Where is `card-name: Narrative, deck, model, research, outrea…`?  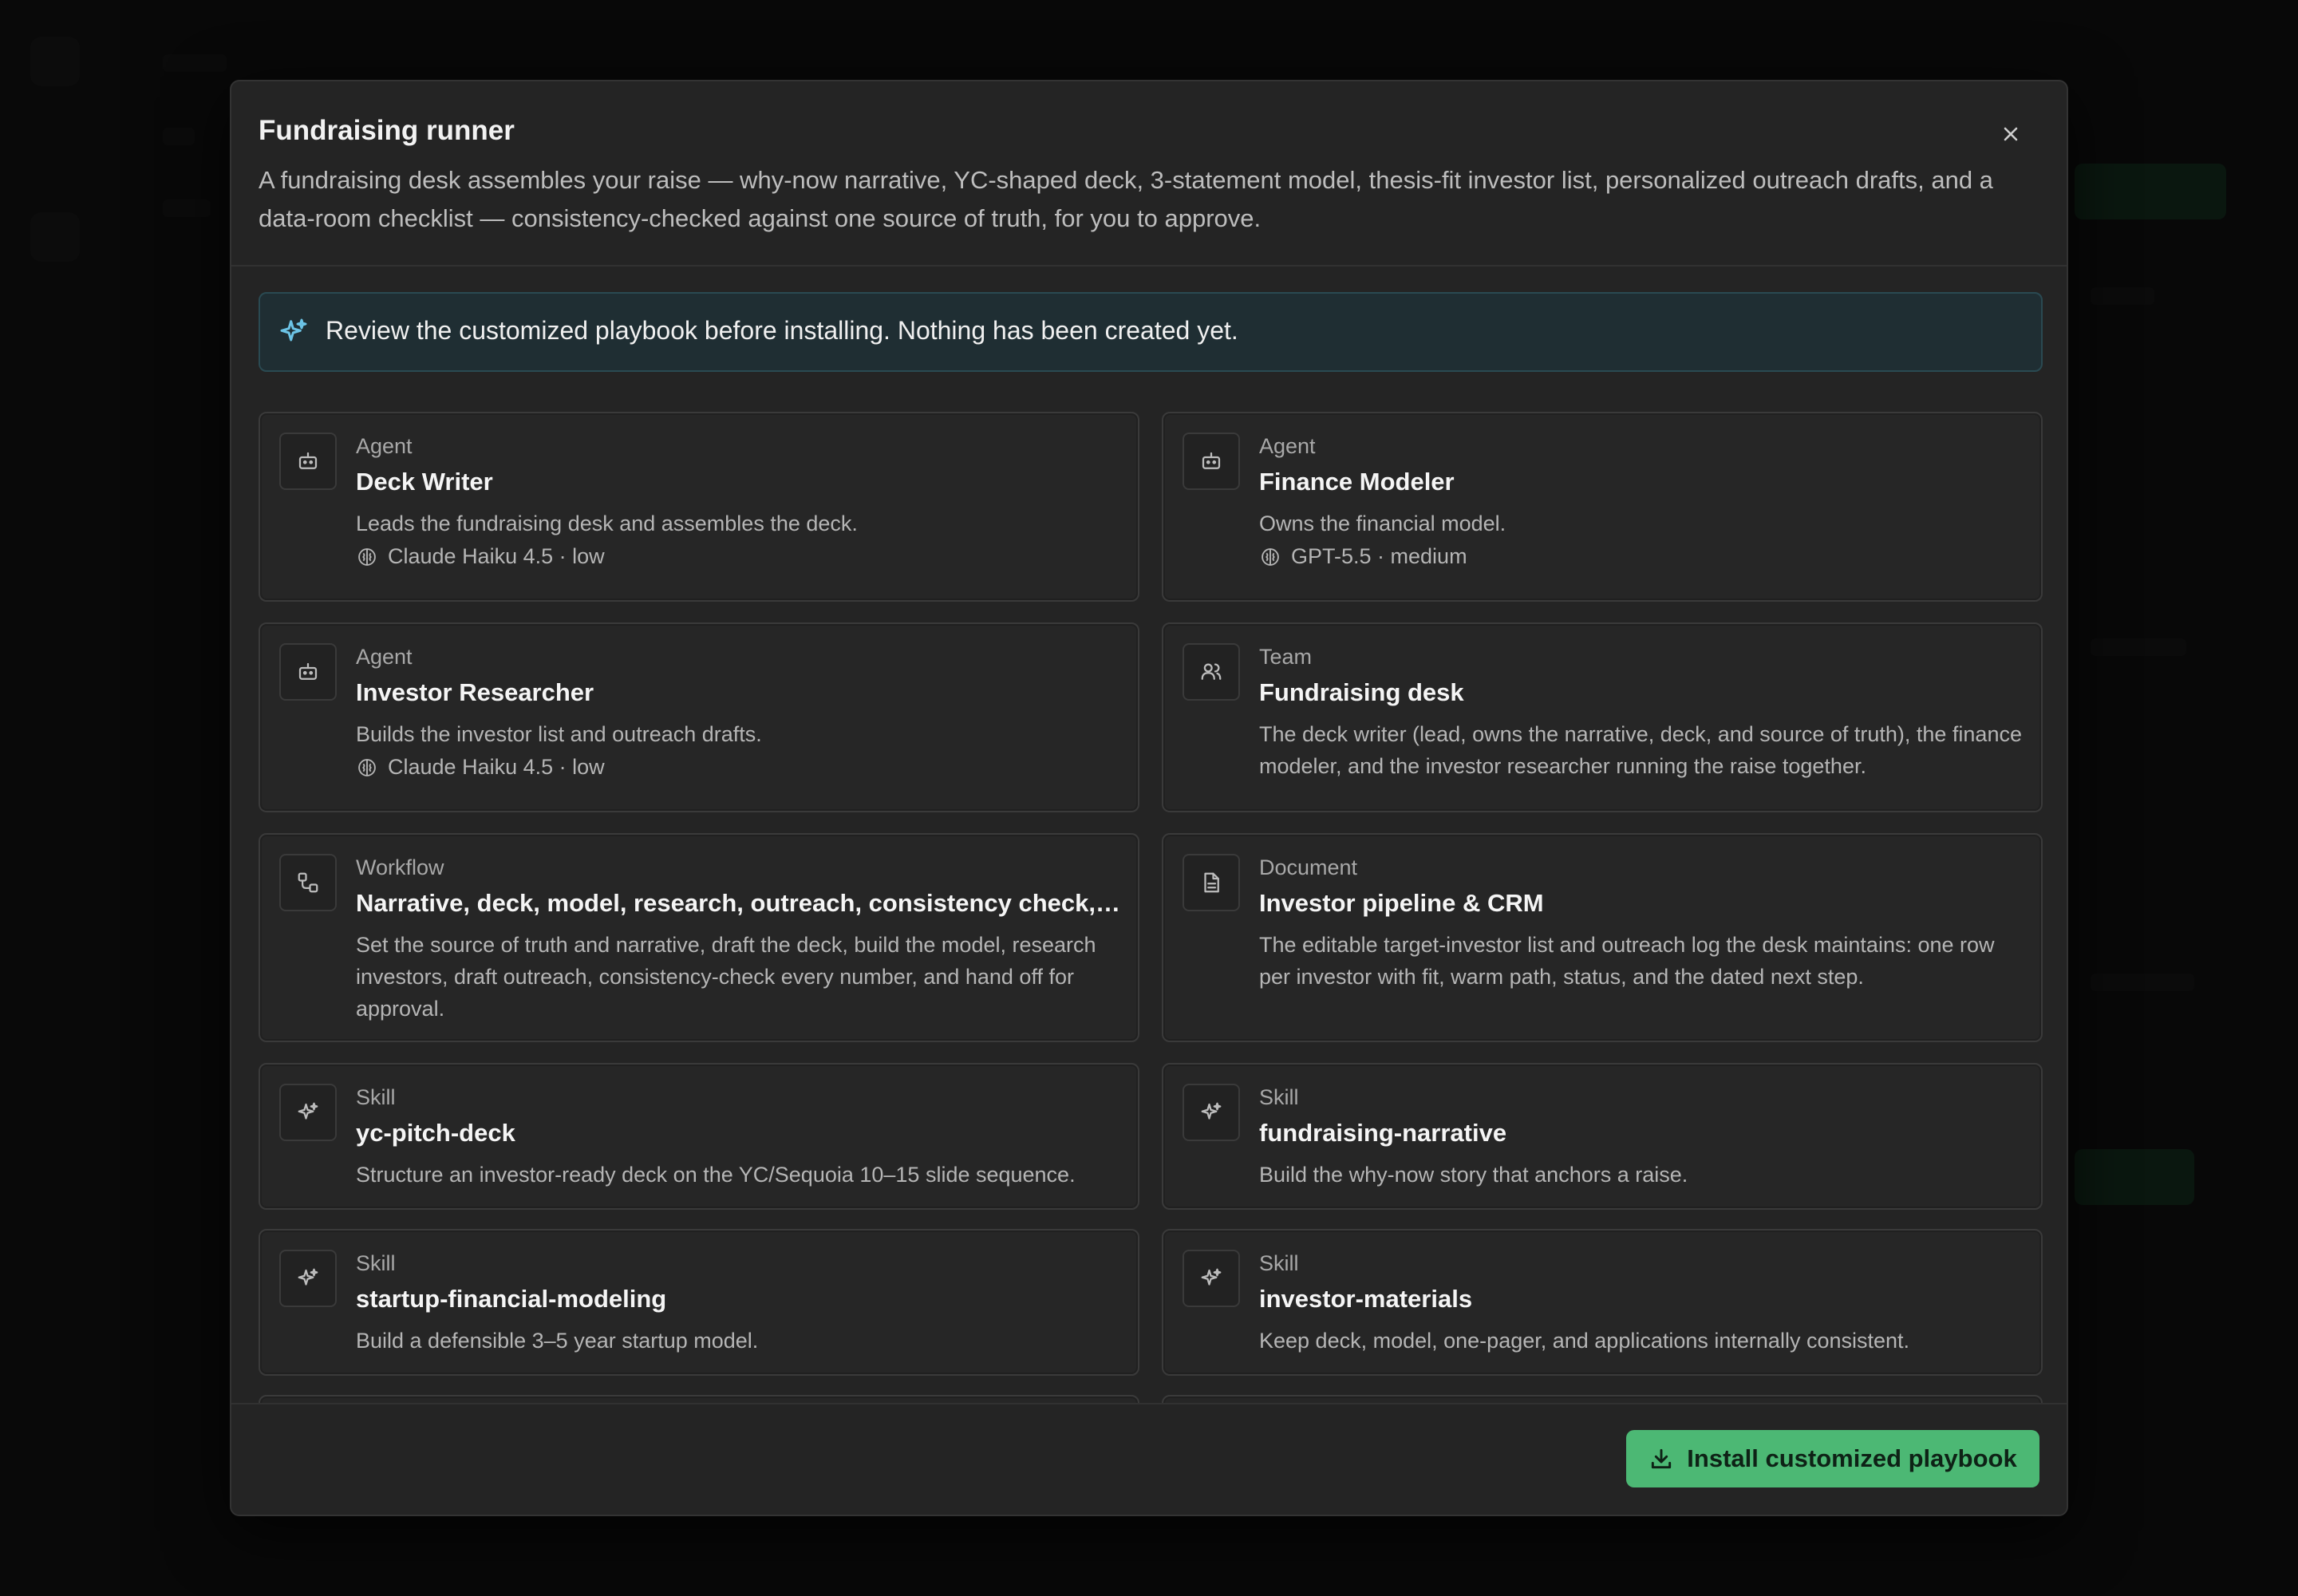
card-name: Narrative, deck, model, research, outrea… is located at coordinates (741, 903).